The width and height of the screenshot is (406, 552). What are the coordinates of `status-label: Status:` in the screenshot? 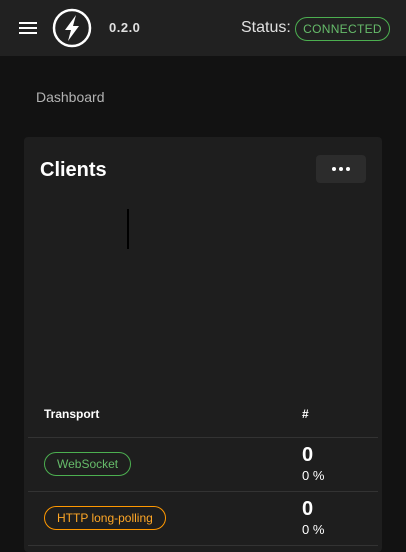 It's located at (266, 27).